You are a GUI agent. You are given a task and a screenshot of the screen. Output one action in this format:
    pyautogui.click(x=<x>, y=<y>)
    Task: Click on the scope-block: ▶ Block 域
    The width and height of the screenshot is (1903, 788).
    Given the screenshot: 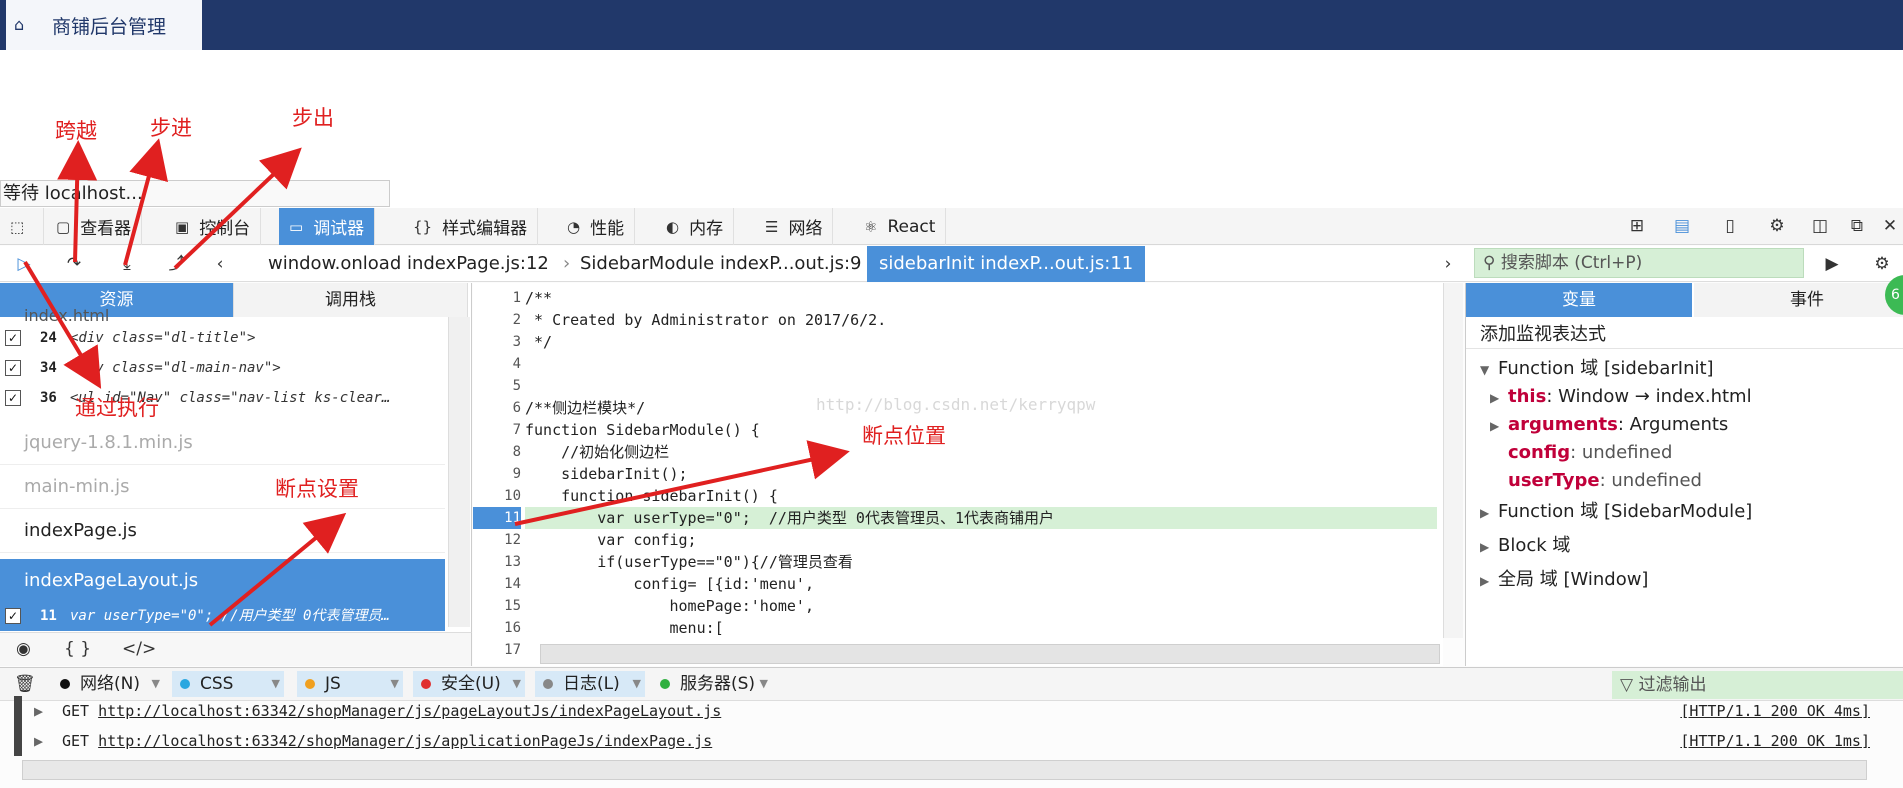 What is the action you would take?
    pyautogui.click(x=1684, y=546)
    